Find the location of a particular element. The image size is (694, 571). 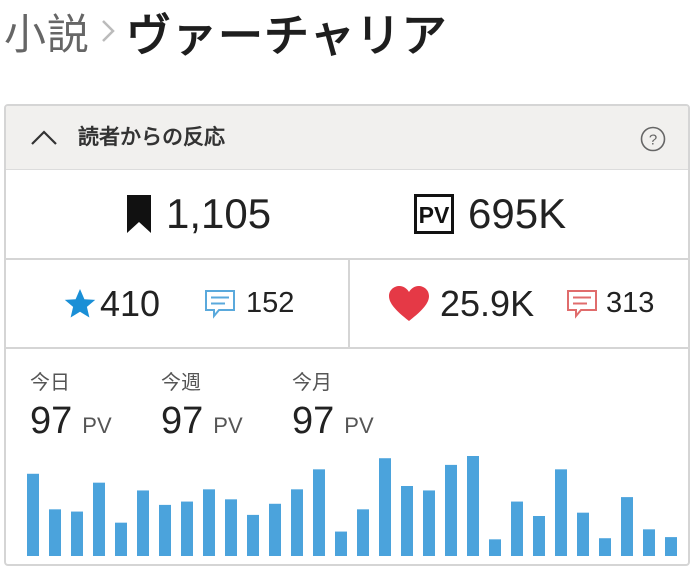

review-stat: 152 is located at coordinates (249, 303).